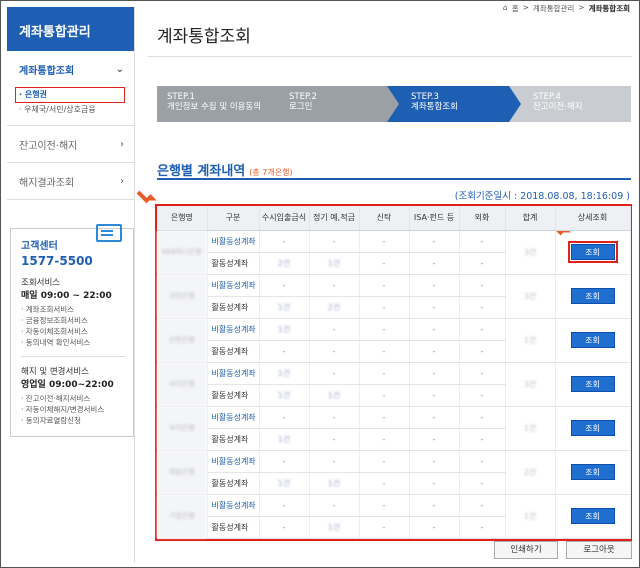 The image size is (640, 568). What do you see at coordinates (70, 69) in the screenshot?
I see `sidebar-item-account-inquiry: 계좌통합조회 ⌄` at bounding box center [70, 69].